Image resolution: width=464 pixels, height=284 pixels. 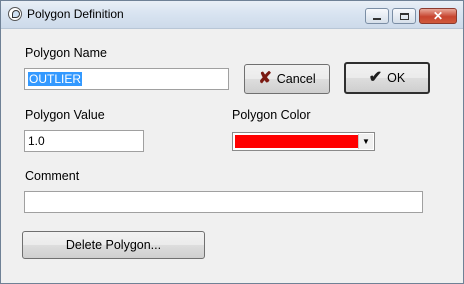 What do you see at coordinates (66, 53) in the screenshot?
I see `polygon-name-label: Polygon Name` at bounding box center [66, 53].